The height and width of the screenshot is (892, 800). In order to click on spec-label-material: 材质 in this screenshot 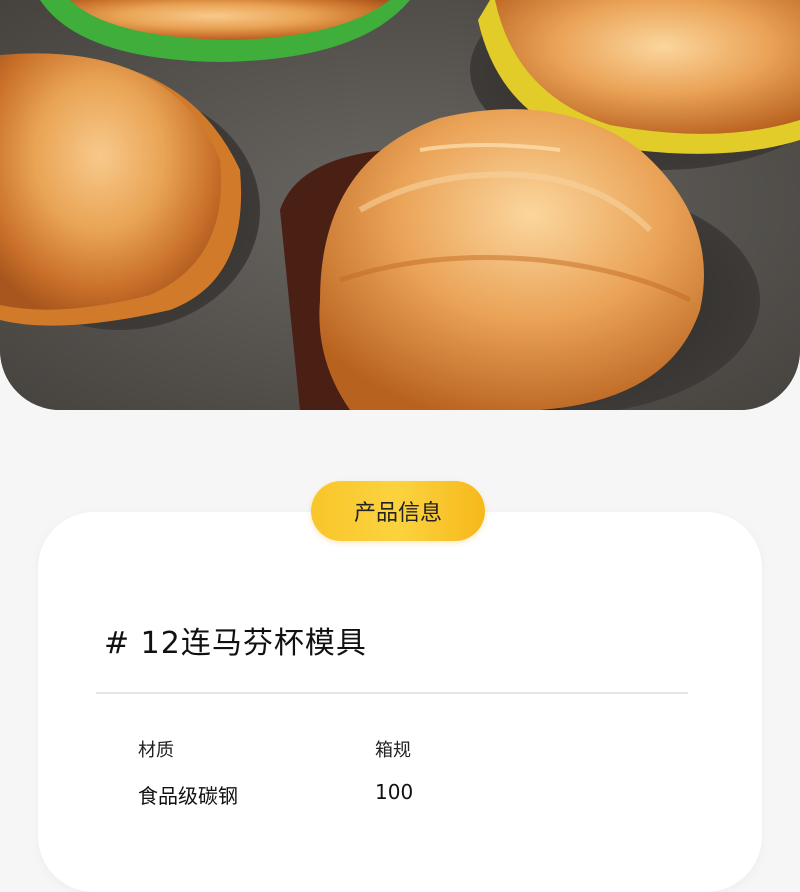, I will do `click(156, 750)`.